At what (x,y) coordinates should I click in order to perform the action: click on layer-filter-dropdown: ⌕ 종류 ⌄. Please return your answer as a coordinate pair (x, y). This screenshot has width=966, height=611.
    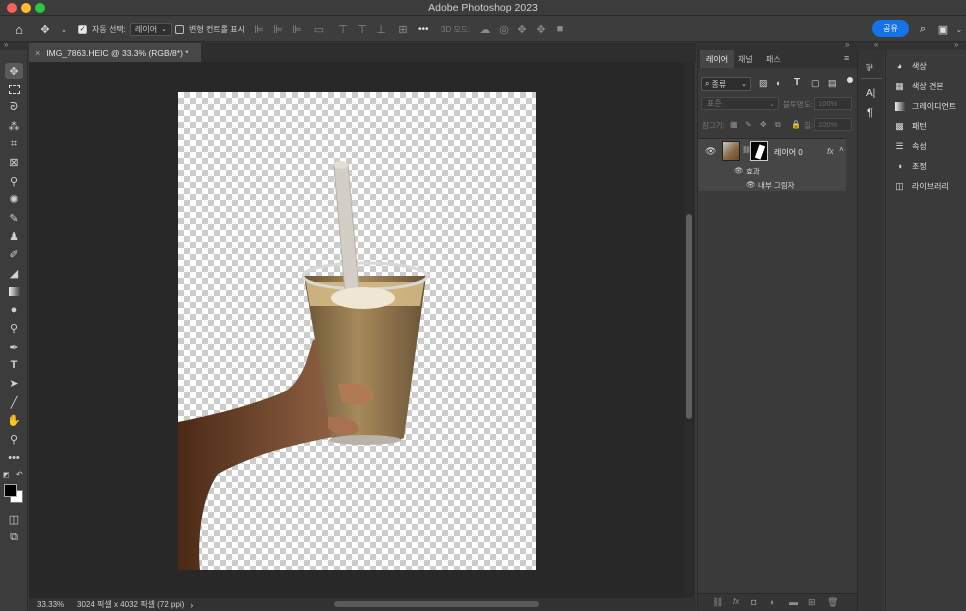
    Looking at the image, I should click on (726, 84).